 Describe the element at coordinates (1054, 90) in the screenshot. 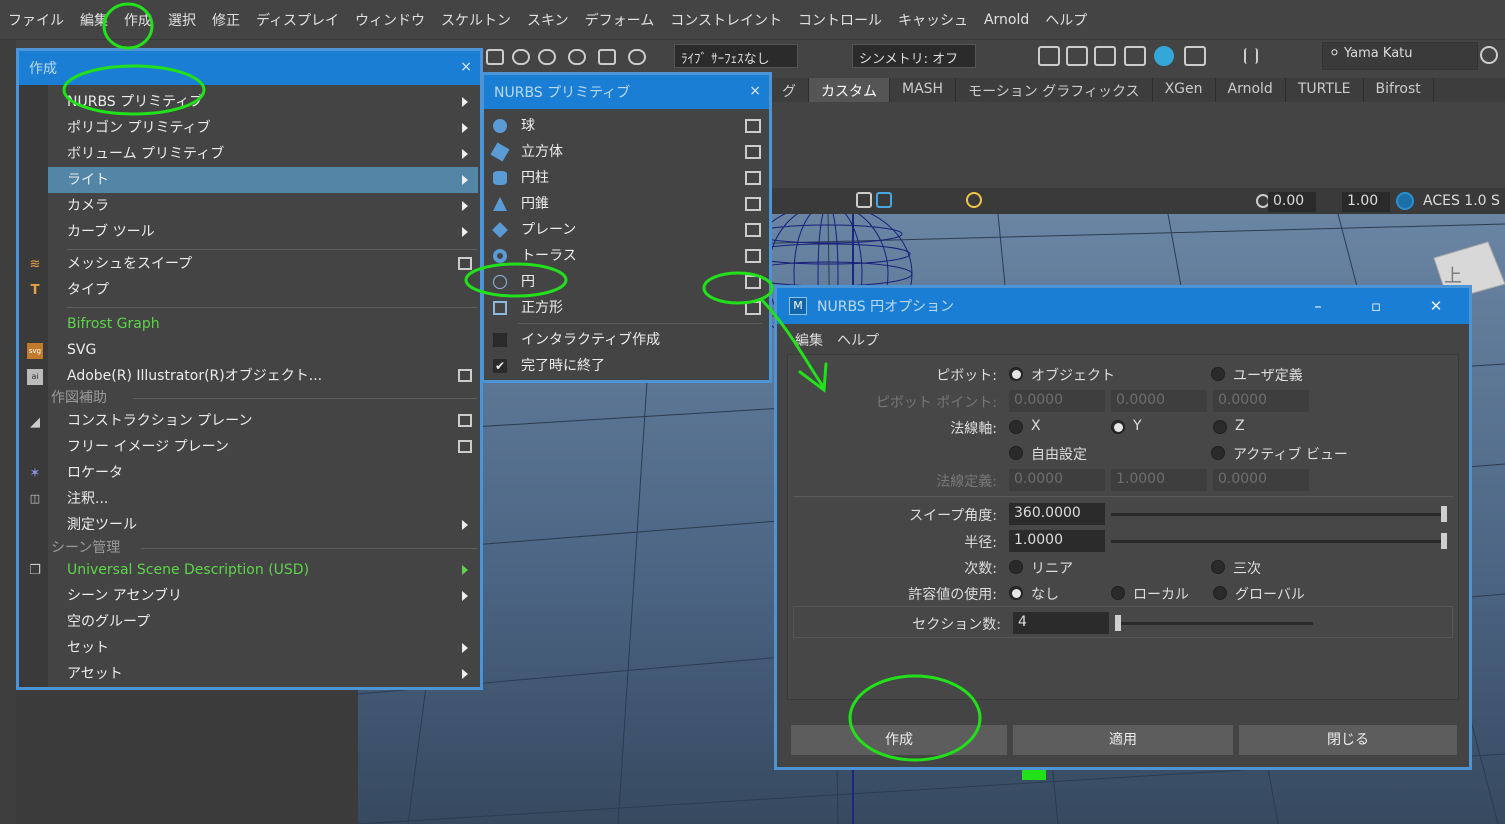

I see `shelf-tab-motion-graphics: モーション グラフィックス` at that location.